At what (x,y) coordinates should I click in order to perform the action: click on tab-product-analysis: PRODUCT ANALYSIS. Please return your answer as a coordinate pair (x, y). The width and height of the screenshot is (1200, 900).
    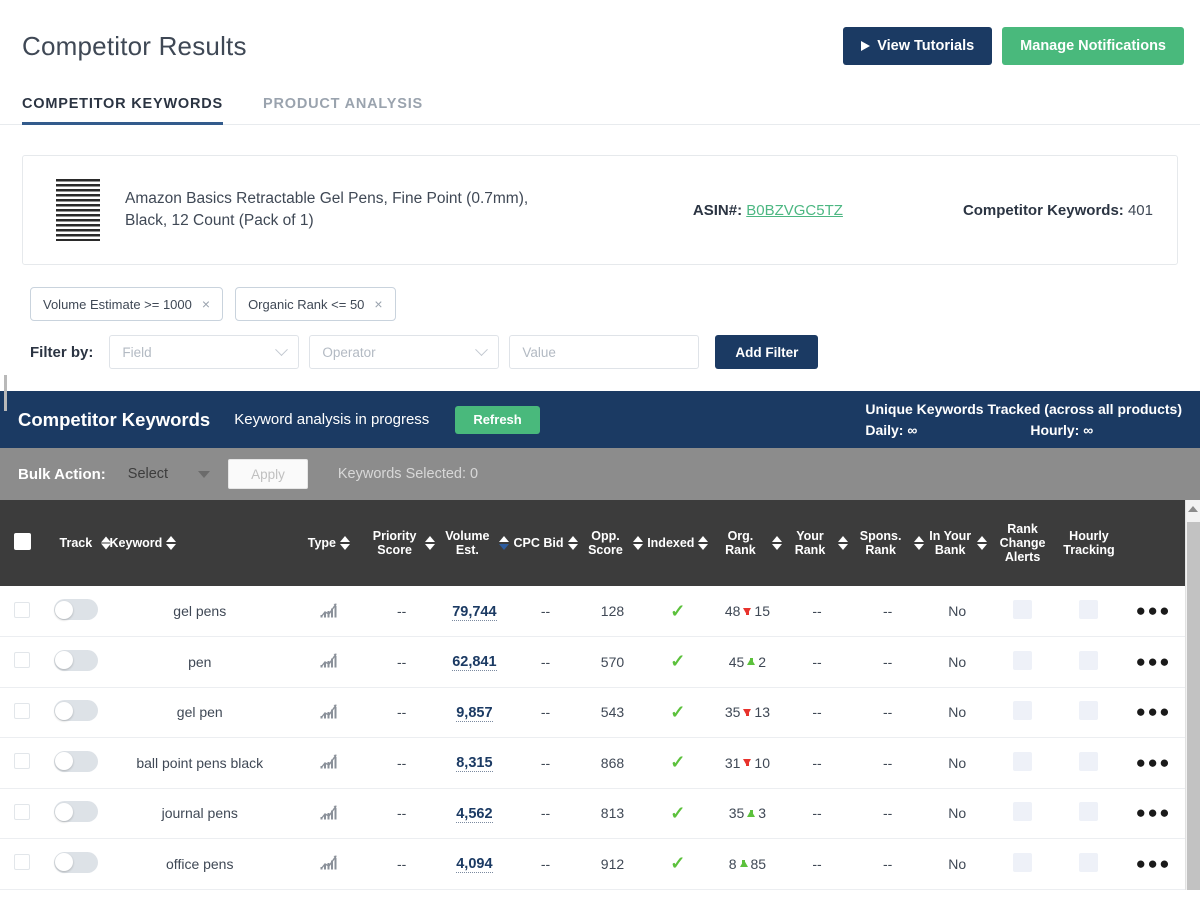
    Looking at the image, I should click on (343, 107).